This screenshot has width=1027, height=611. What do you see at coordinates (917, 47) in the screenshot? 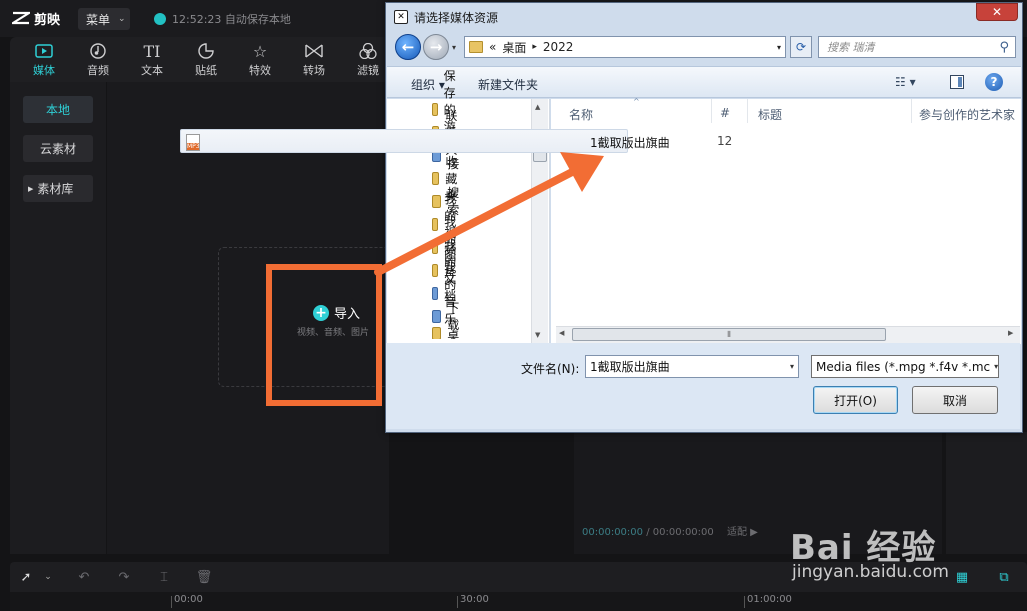
I see `search-box: 搜索 瑞清 ⚲` at bounding box center [917, 47].